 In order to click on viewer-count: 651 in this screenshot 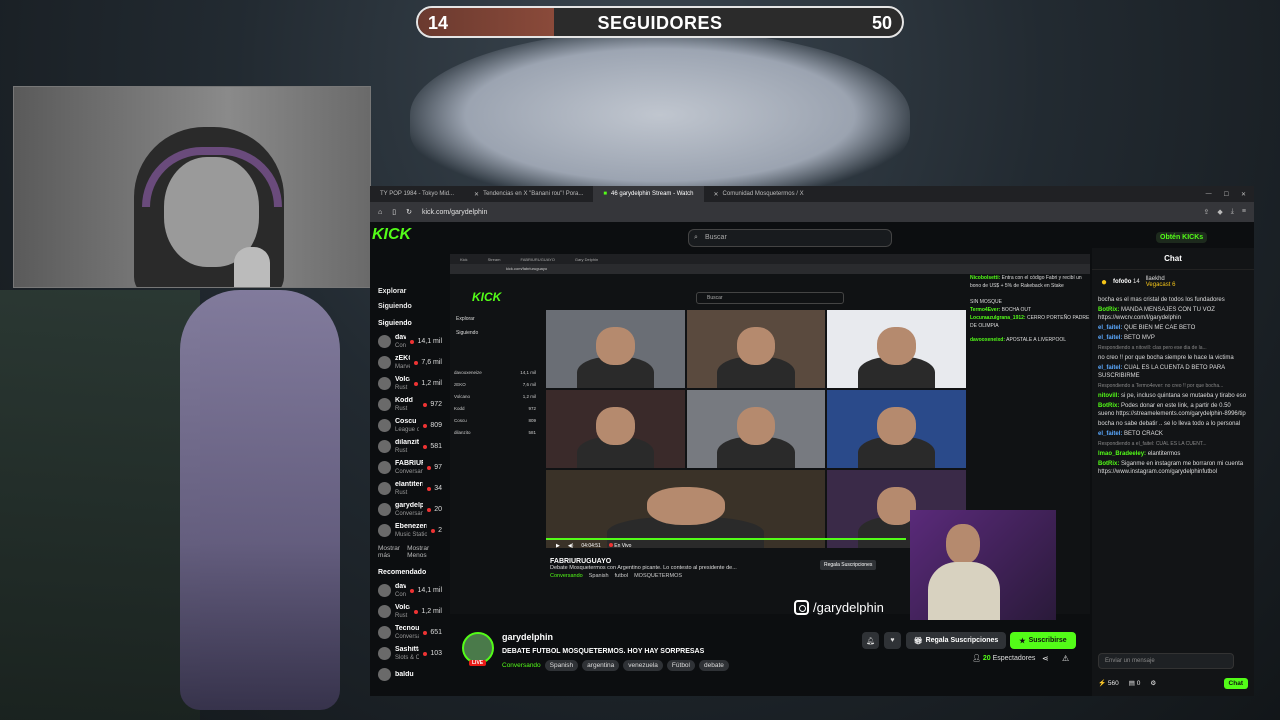, I will do `click(432, 632)`.